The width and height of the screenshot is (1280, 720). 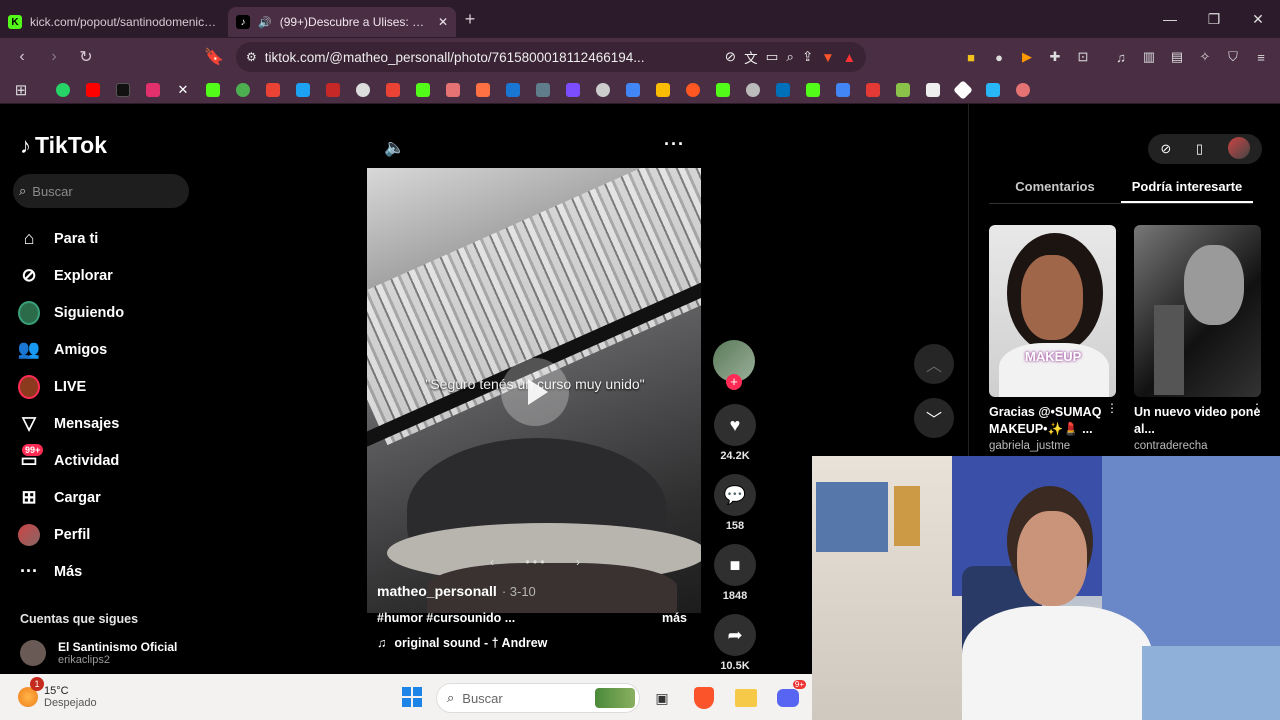 I want to click on extension-1-icon: ■, so click(x=971, y=57).